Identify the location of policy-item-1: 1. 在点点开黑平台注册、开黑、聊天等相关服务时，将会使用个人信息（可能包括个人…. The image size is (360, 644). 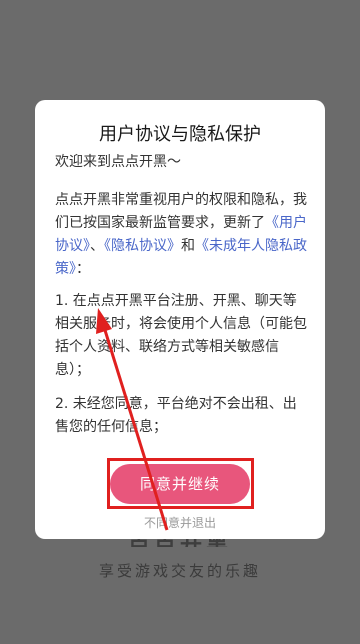
(181, 335).